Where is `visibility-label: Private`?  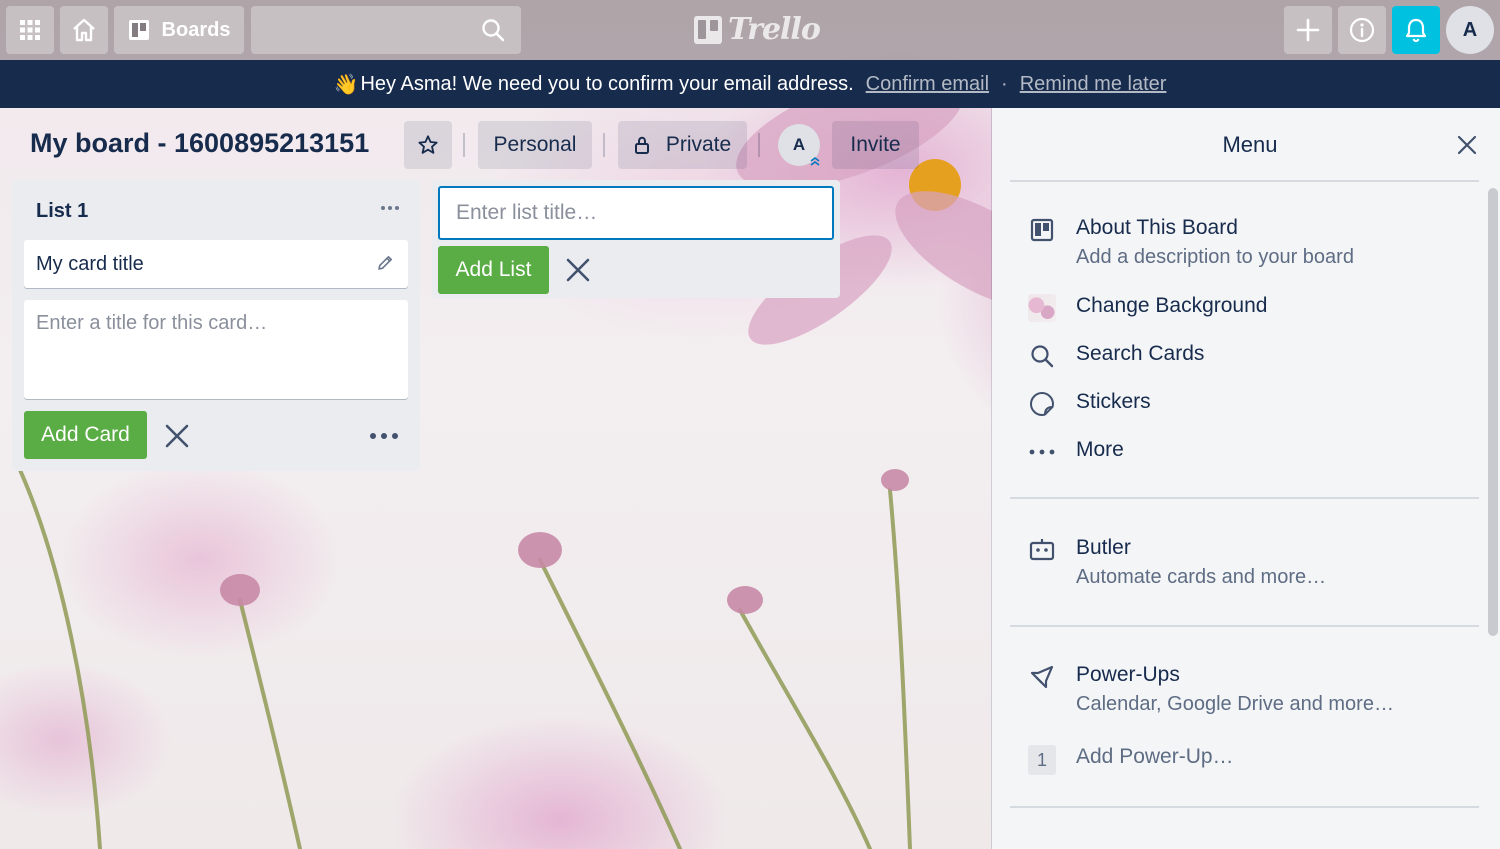
visibility-label: Private is located at coordinates (698, 144).